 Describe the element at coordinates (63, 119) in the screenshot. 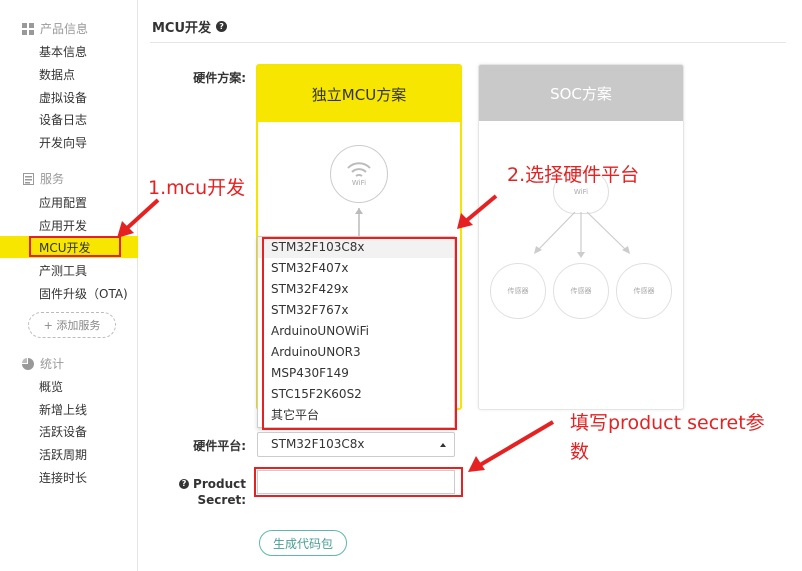

I see `sidebar-item-device-log: 设备日志` at that location.